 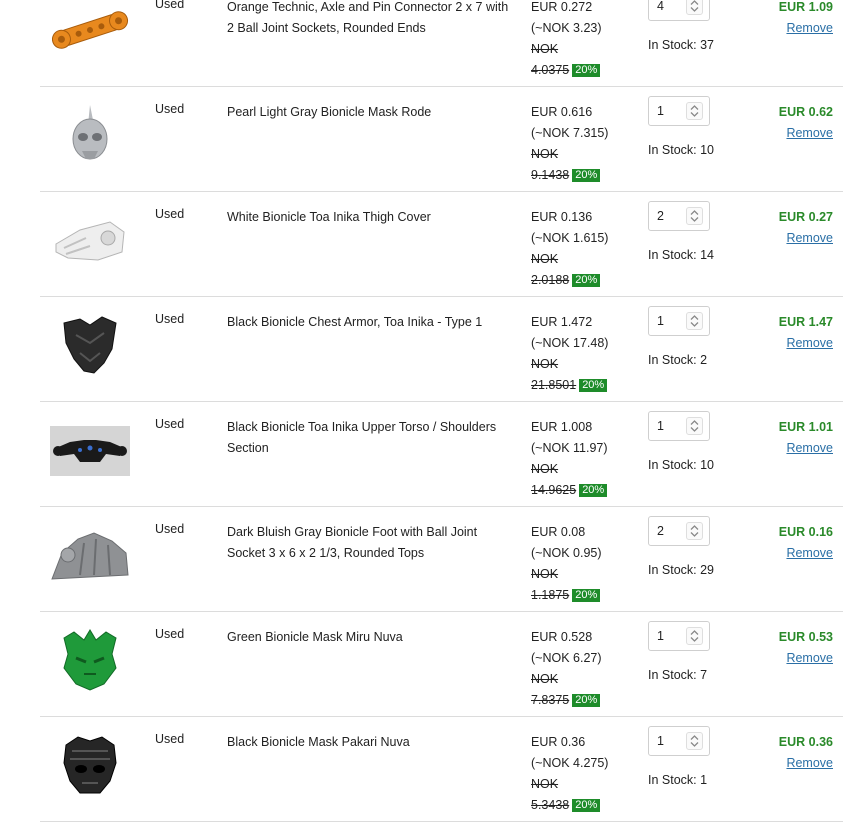 What do you see at coordinates (372, 637) in the screenshot?
I see `item-description: Green Bionicle Mask Miru Nuva` at bounding box center [372, 637].